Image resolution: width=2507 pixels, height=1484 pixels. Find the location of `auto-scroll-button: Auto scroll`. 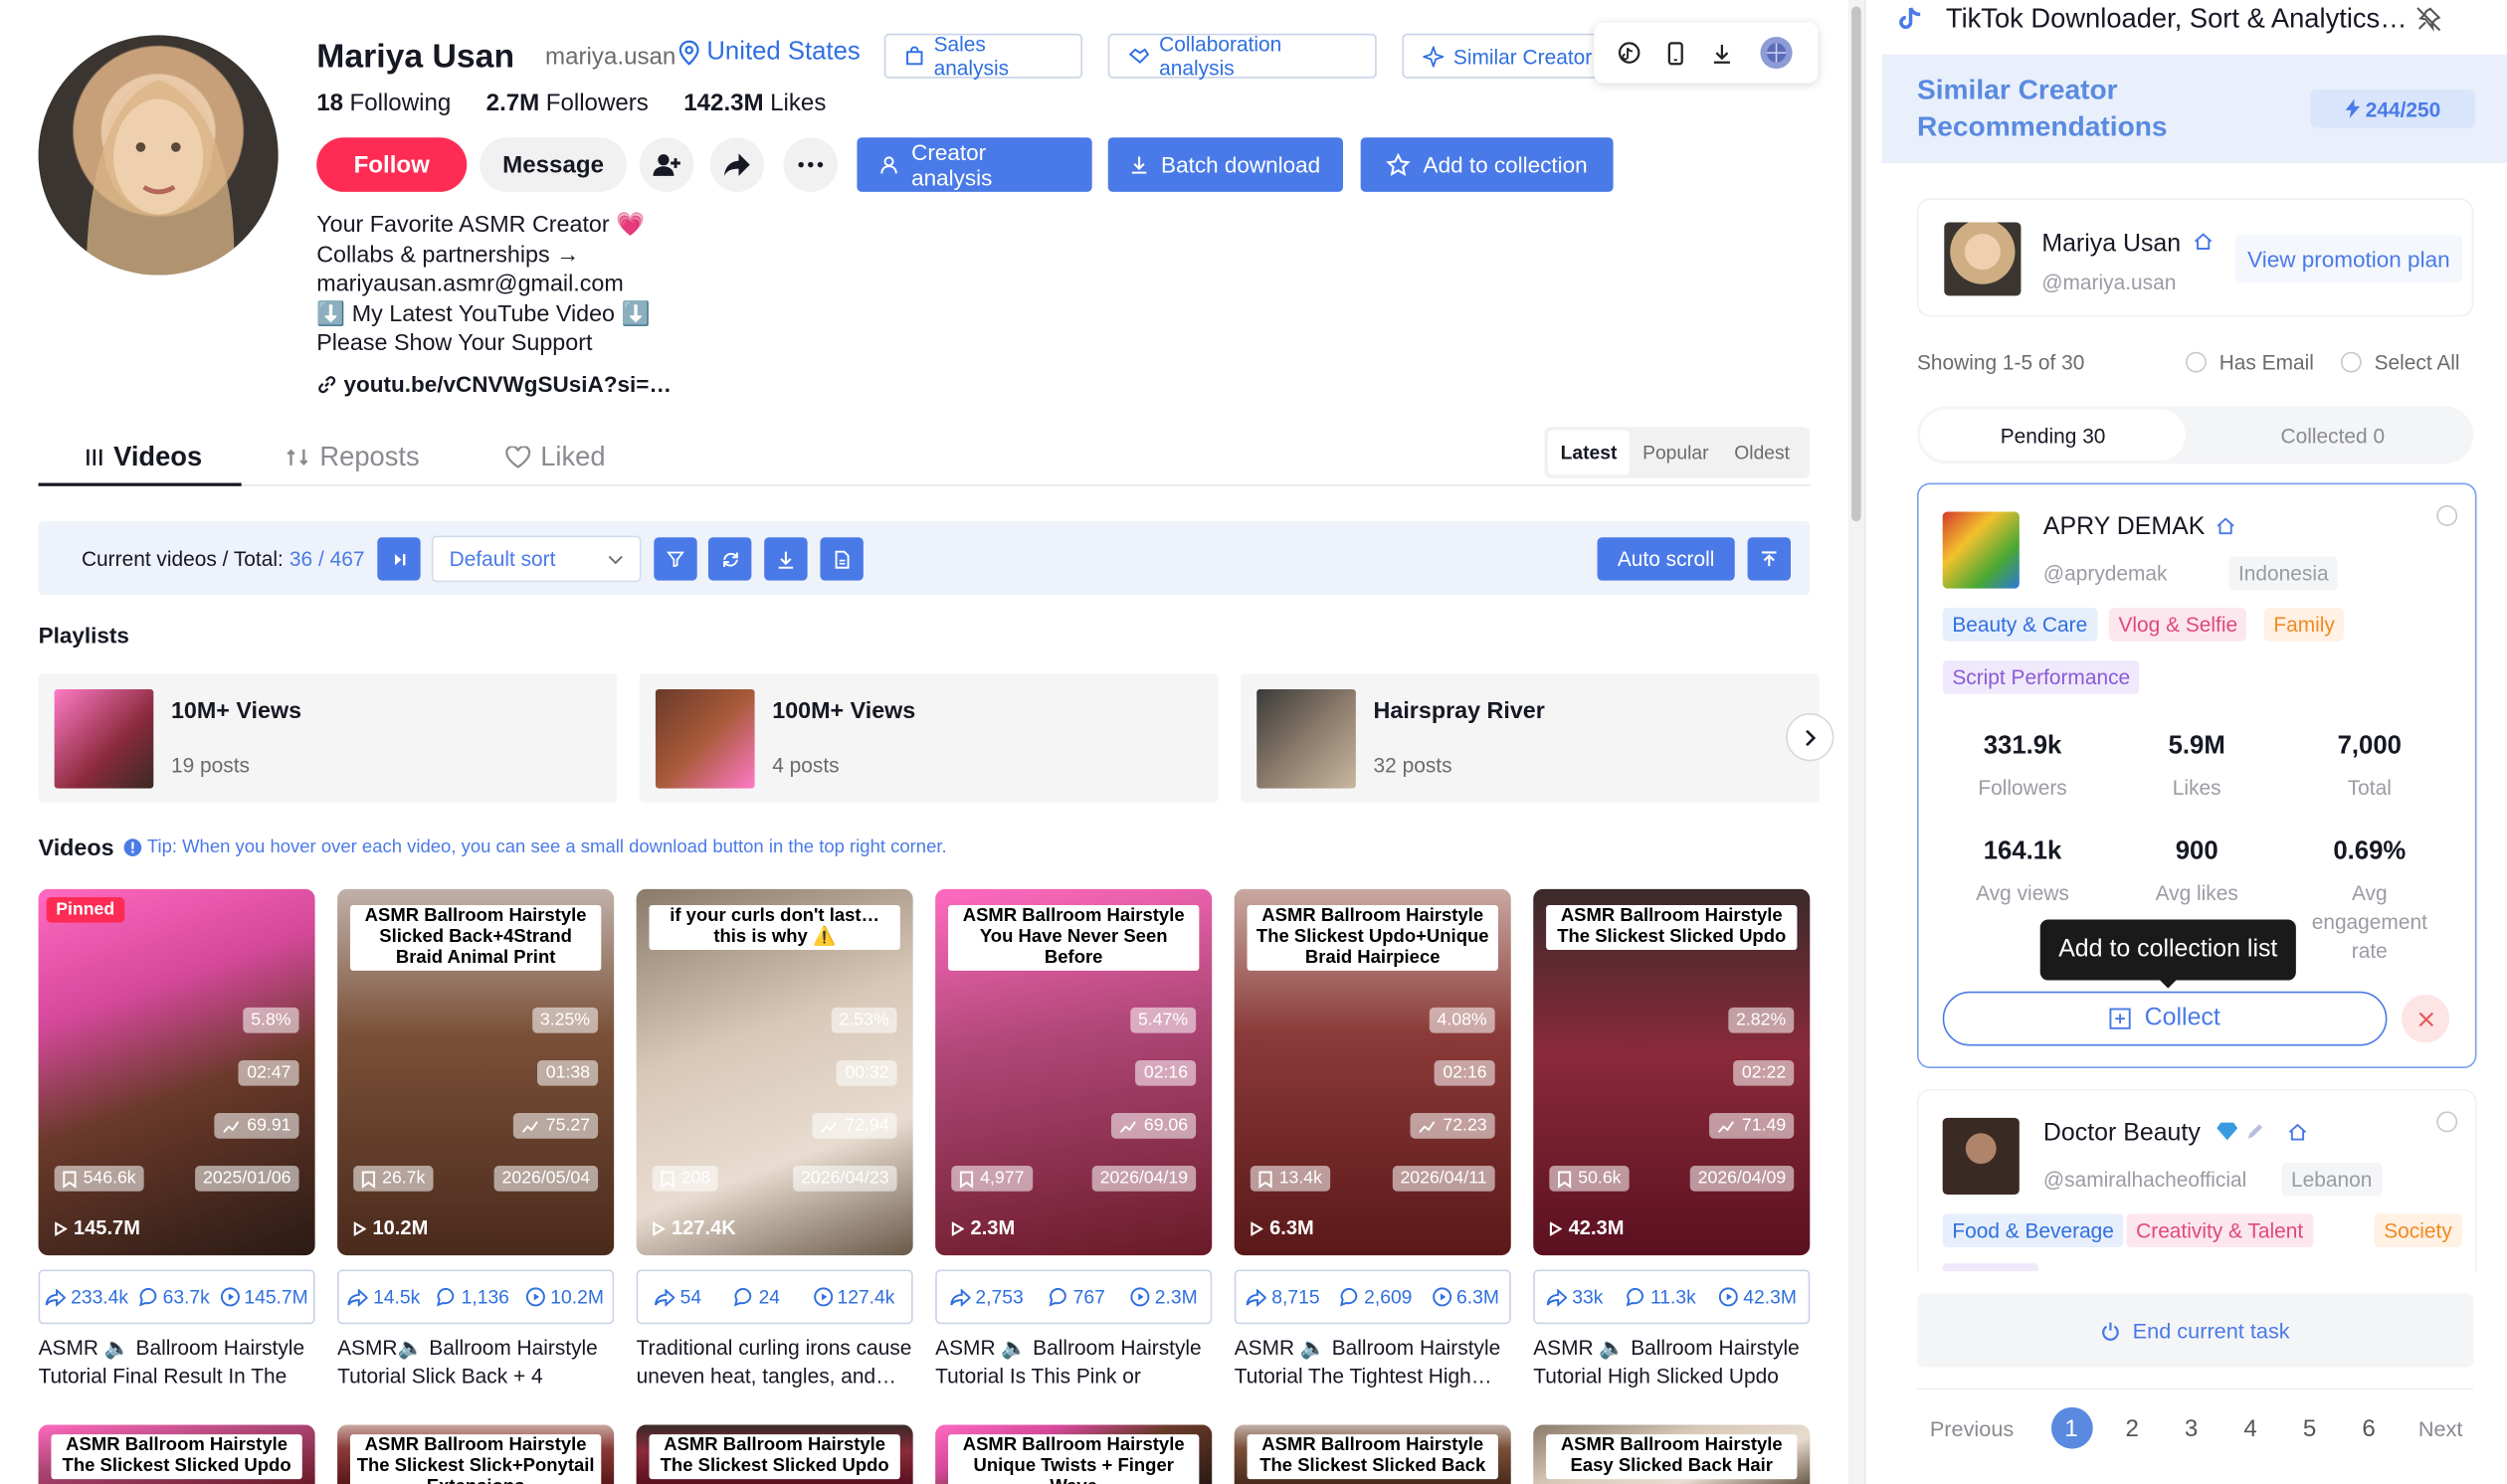

auto-scroll-button: Auto scroll is located at coordinates (1666, 559).